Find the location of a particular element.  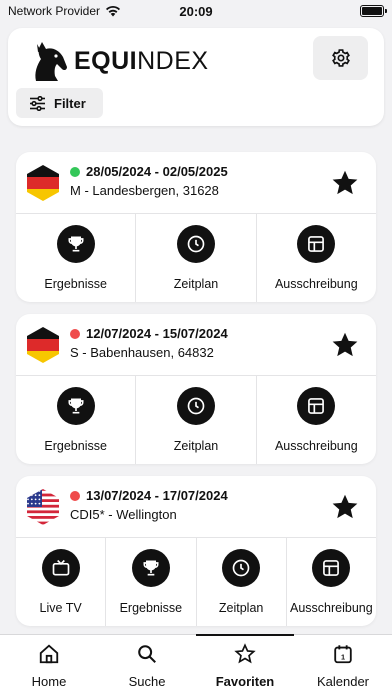

event-dates: 12/07/2024 - 15/07/2024 is located at coordinates (149, 333).